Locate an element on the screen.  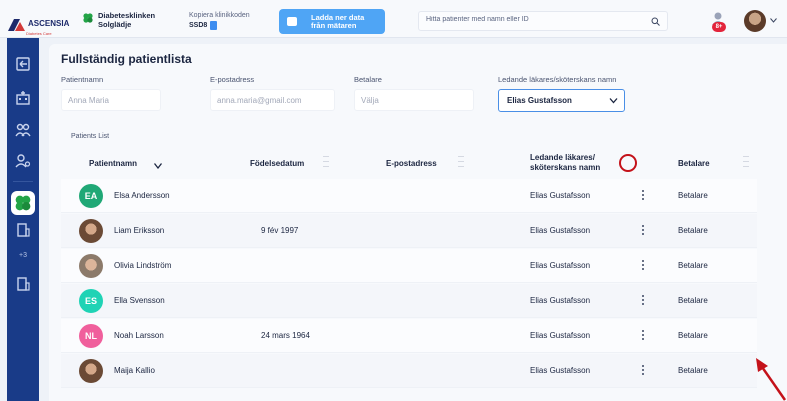
filter-doctor-label: Ledande läkares/sköterskans namn is located at coordinates (557, 79).